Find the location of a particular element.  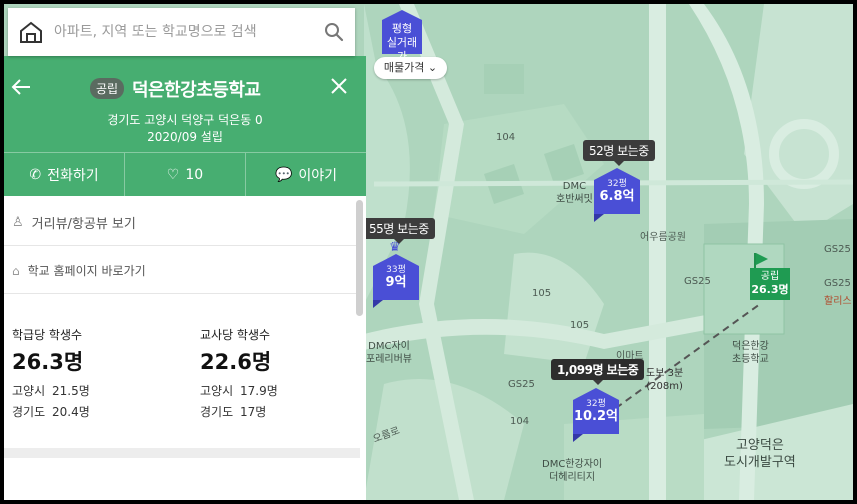

street-view-label: 거리뷰/항공뷰 보기 is located at coordinates (83, 224).